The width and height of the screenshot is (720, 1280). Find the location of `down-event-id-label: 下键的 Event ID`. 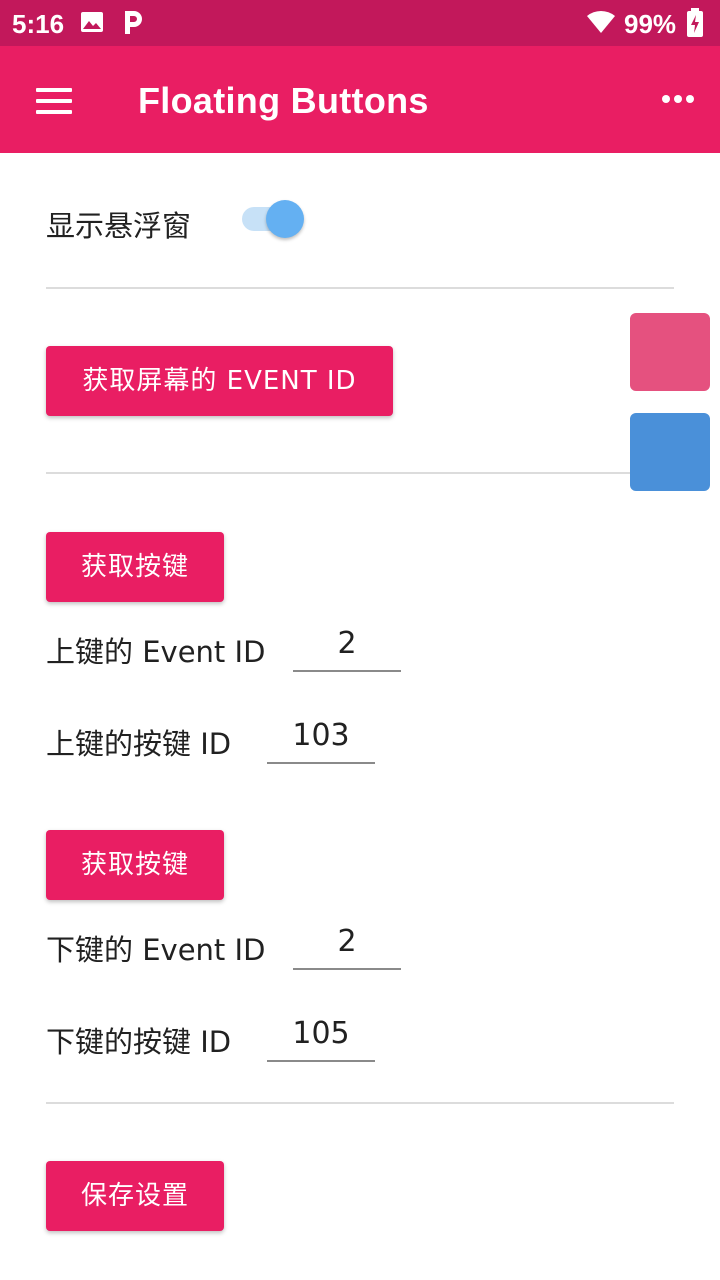

down-event-id-label: 下键的 Event ID is located at coordinates (156, 950).